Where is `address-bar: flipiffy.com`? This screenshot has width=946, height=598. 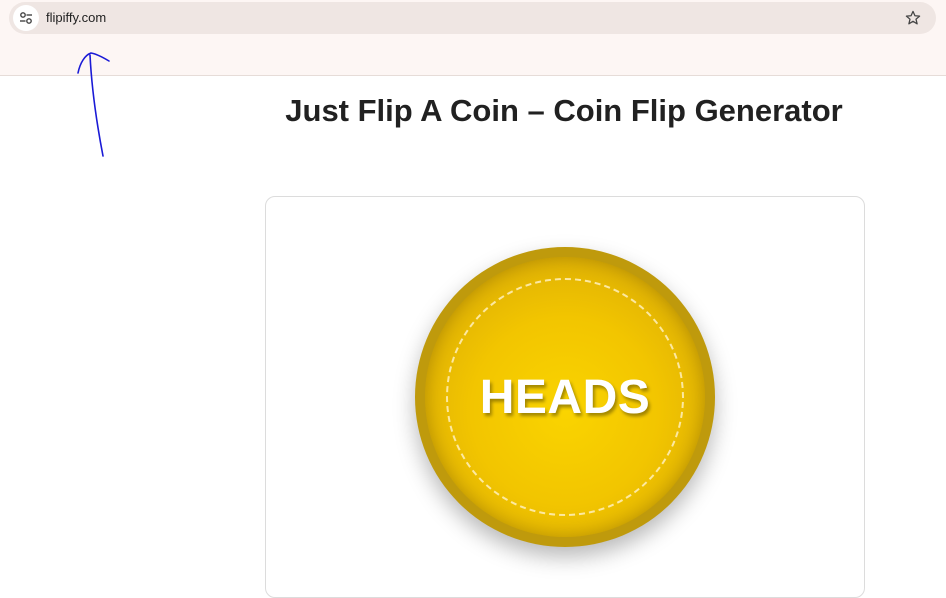 address-bar: flipiffy.com is located at coordinates (472, 18).